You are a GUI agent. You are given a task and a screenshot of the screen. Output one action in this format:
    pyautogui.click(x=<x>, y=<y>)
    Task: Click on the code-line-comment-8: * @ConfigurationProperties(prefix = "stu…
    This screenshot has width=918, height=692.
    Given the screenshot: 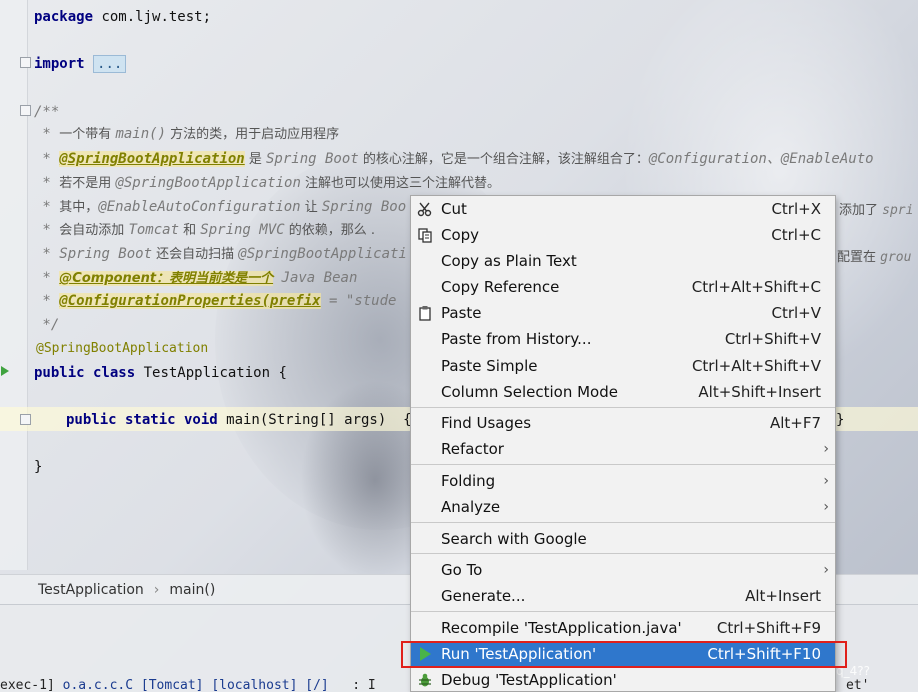 What is the action you would take?
    pyautogui.click(x=215, y=301)
    